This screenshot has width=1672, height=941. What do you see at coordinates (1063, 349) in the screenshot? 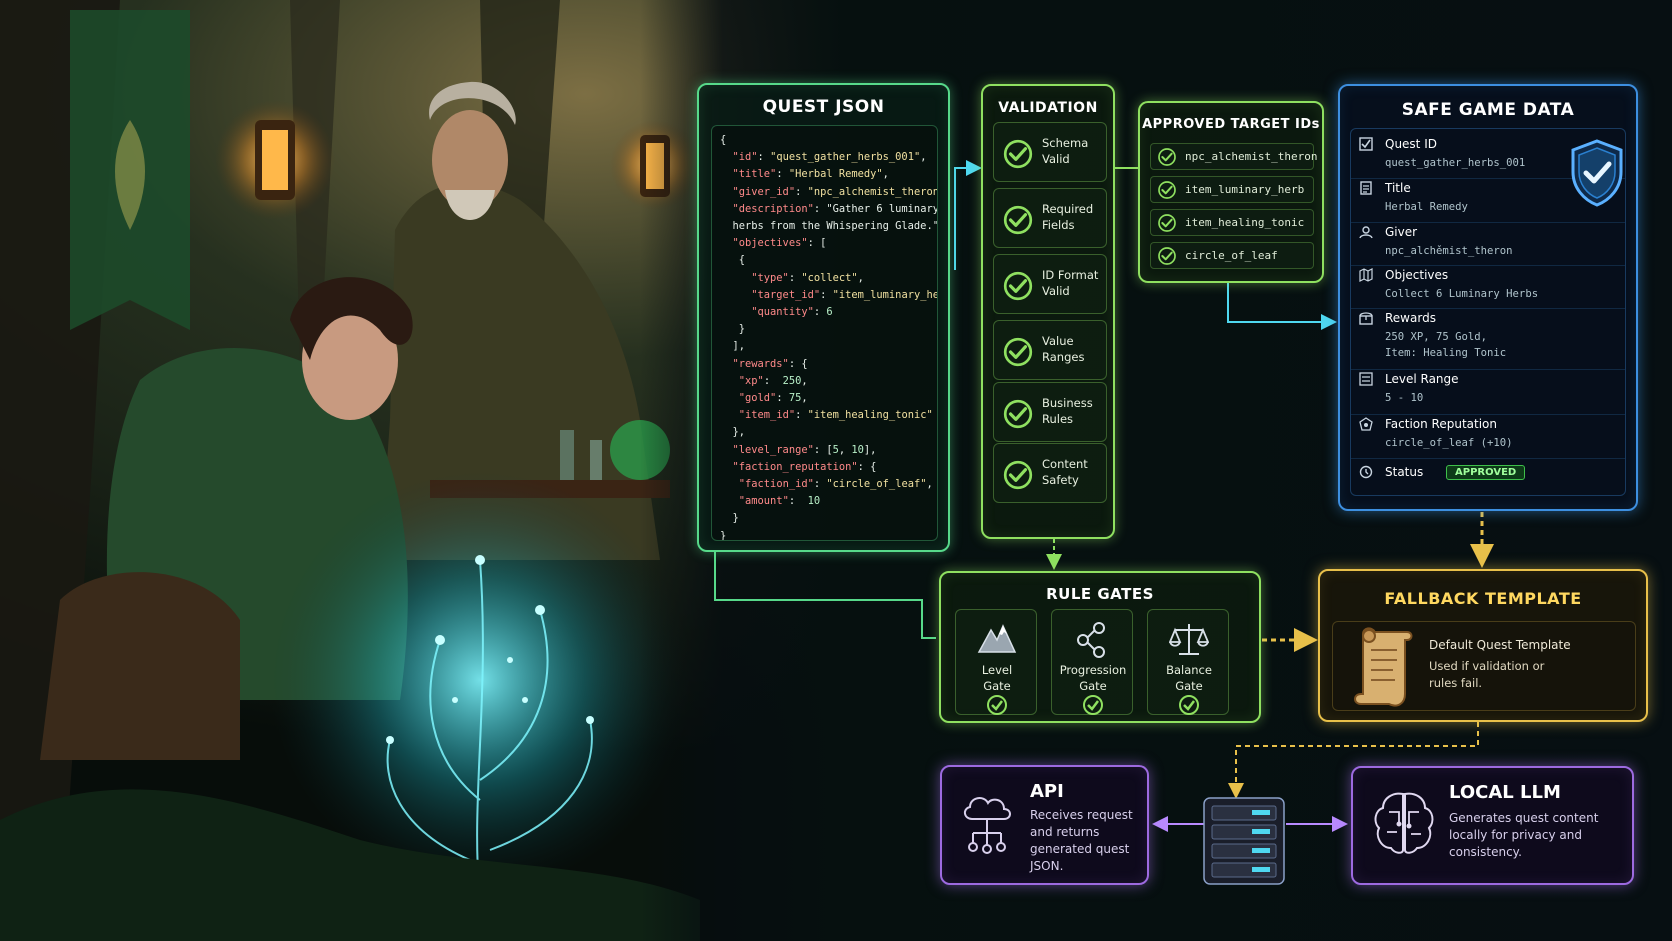
I see `validation-check-label: Value Ranges` at bounding box center [1063, 349].